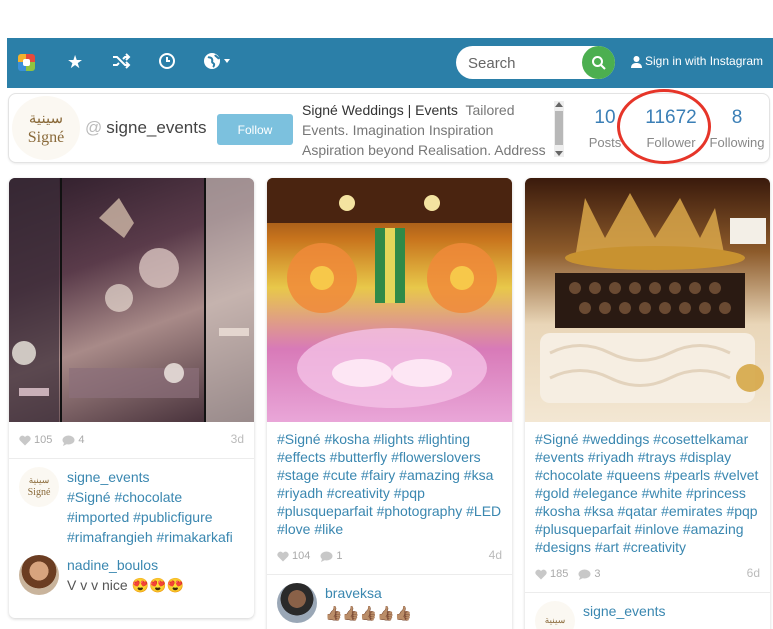 This screenshot has height=629, width=773. What do you see at coordinates (559, 574) in the screenshot?
I see `likes-count: 185` at bounding box center [559, 574].